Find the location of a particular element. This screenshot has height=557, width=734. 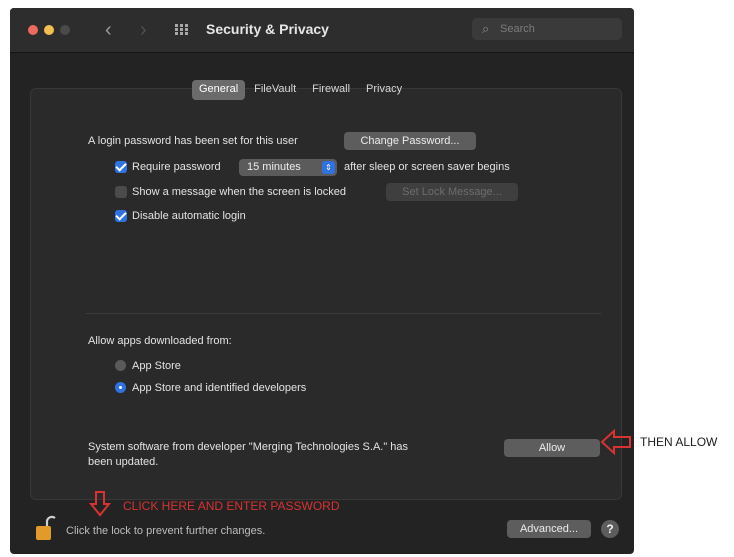

password-interval-select: 15 minutes ⇕ is located at coordinates (288, 167).